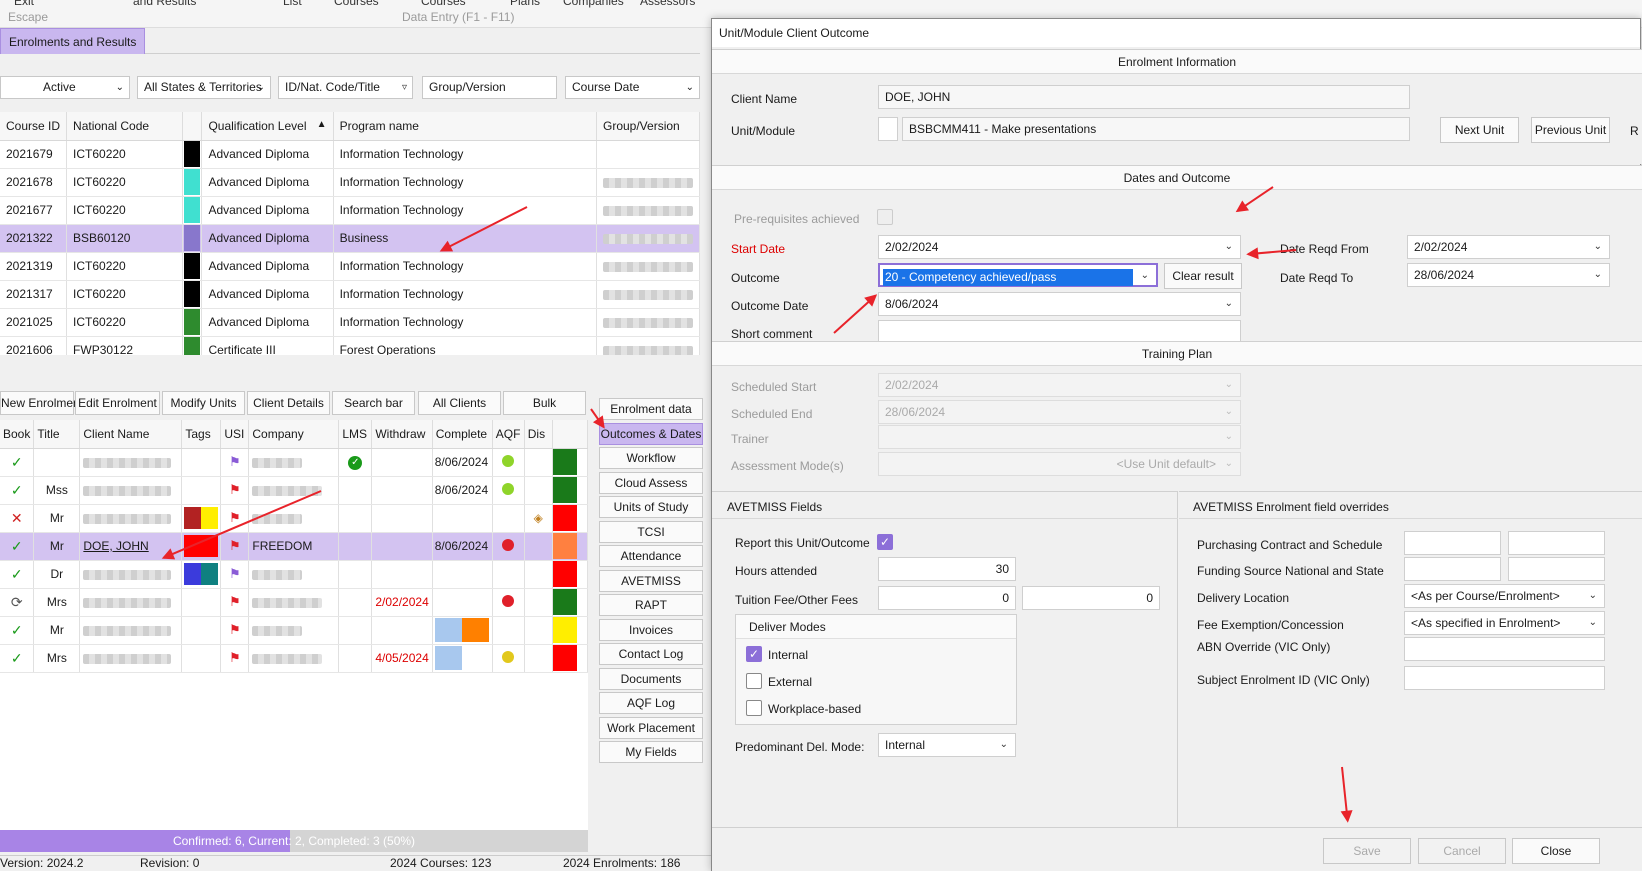  I want to click on col-client-name: Client Name, so click(131, 434).